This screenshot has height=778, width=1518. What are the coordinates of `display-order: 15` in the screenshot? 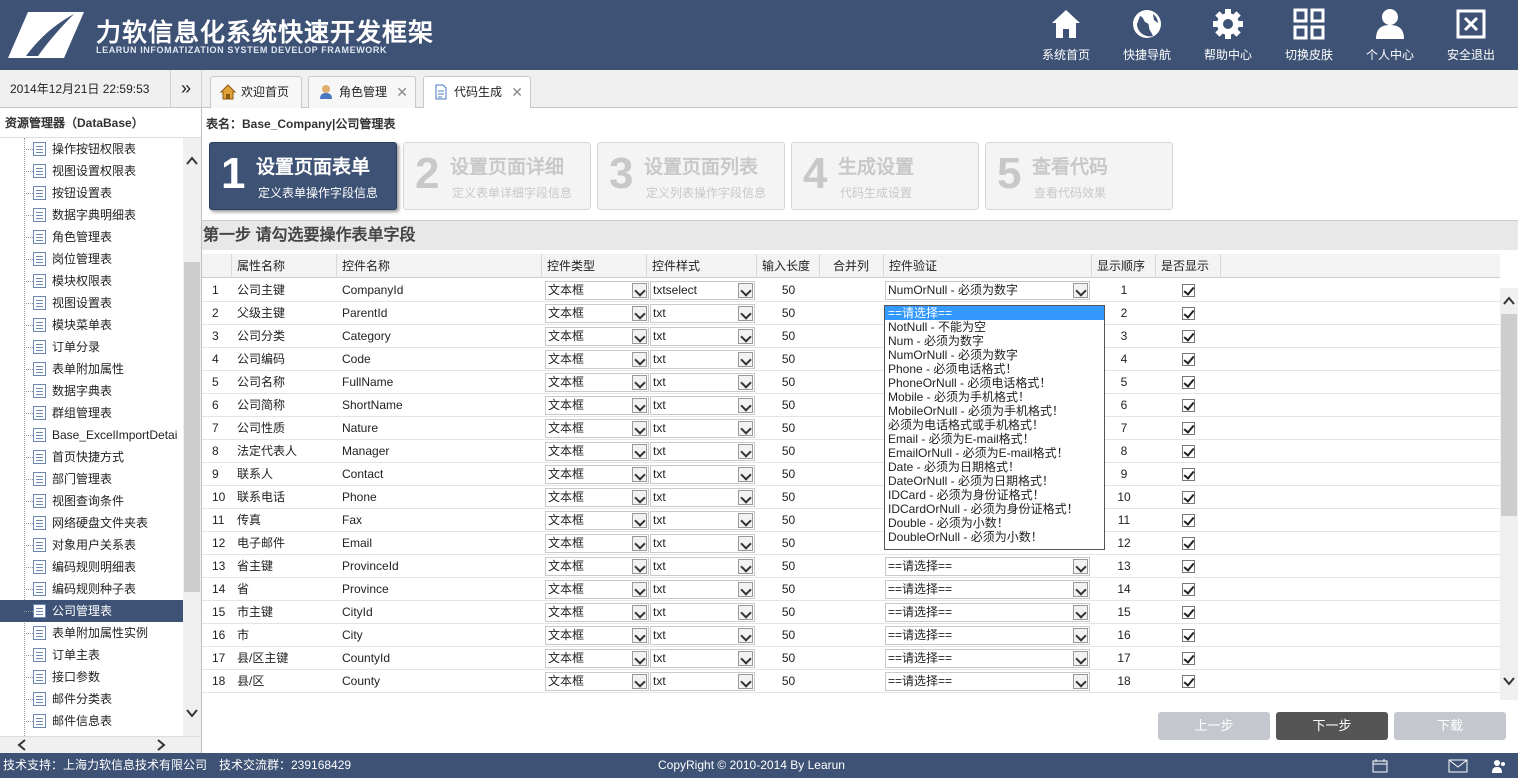 It's located at (1124, 612).